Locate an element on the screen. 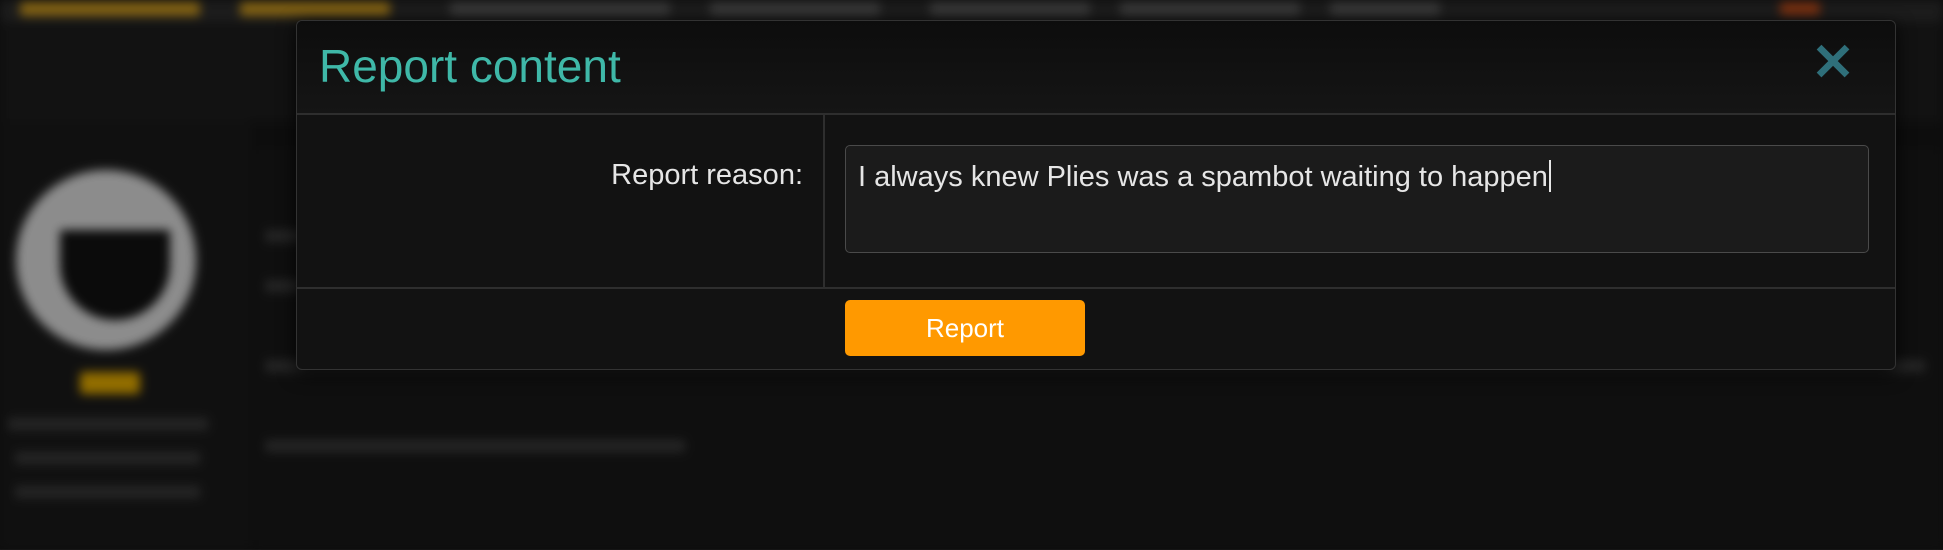 Image resolution: width=1943 pixels, height=550 pixels. close-icon: ✕ is located at coordinates (1833, 63).